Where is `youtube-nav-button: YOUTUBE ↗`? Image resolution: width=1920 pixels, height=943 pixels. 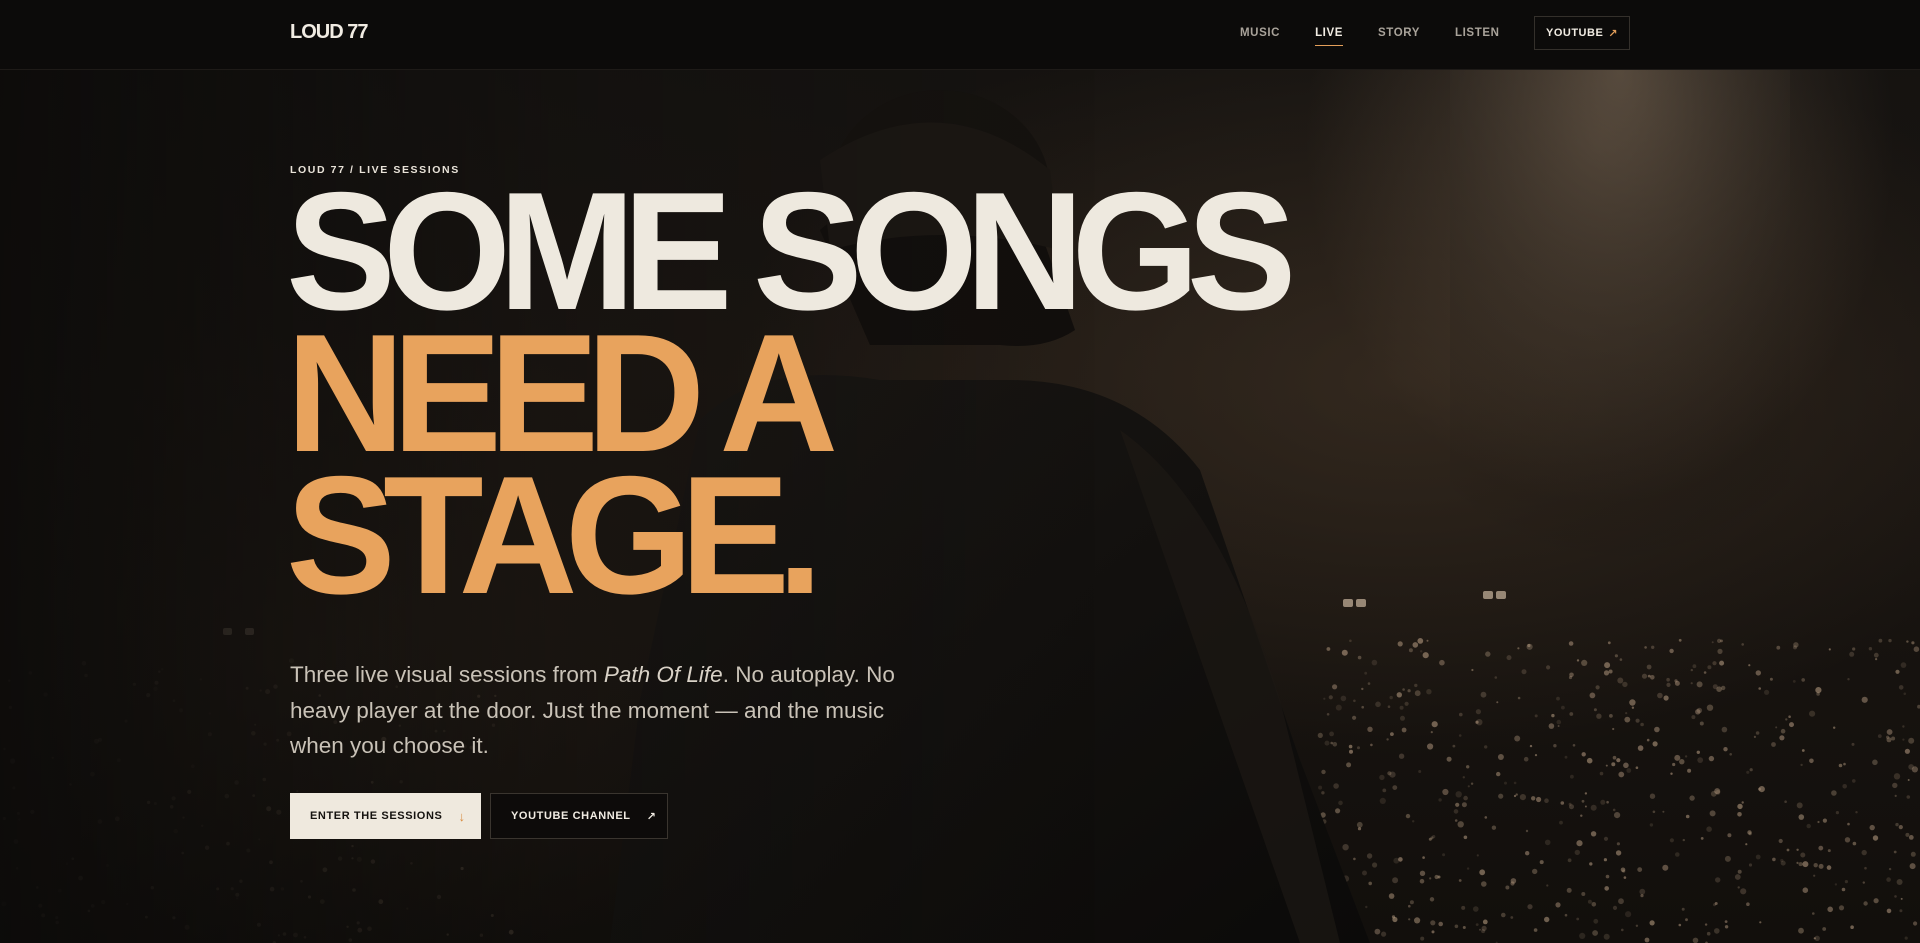 youtube-nav-button: YOUTUBE ↗ is located at coordinates (1582, 33).